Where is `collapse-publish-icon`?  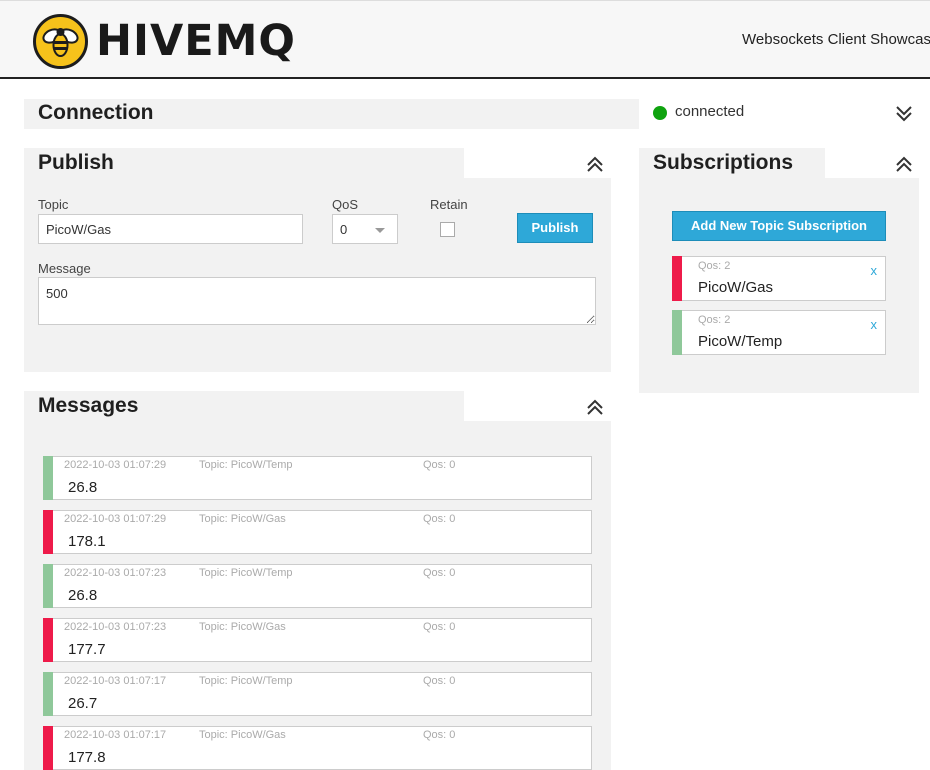
collapse-publish-icon is located at coordinates (595, 164).